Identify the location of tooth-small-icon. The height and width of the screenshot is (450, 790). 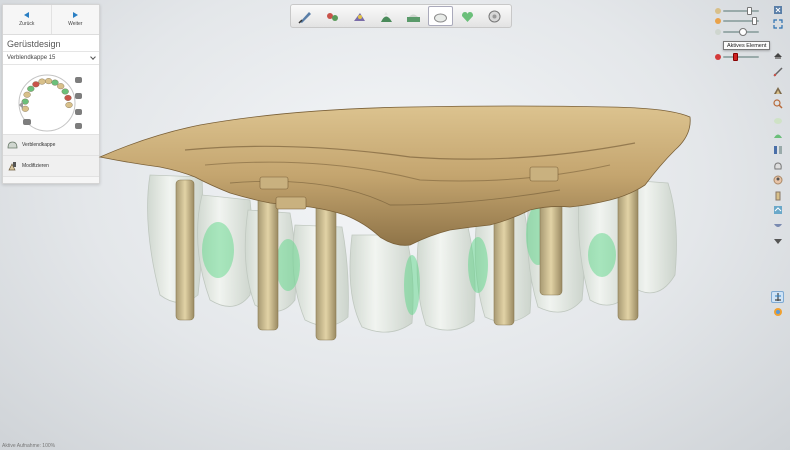
(718, 11).